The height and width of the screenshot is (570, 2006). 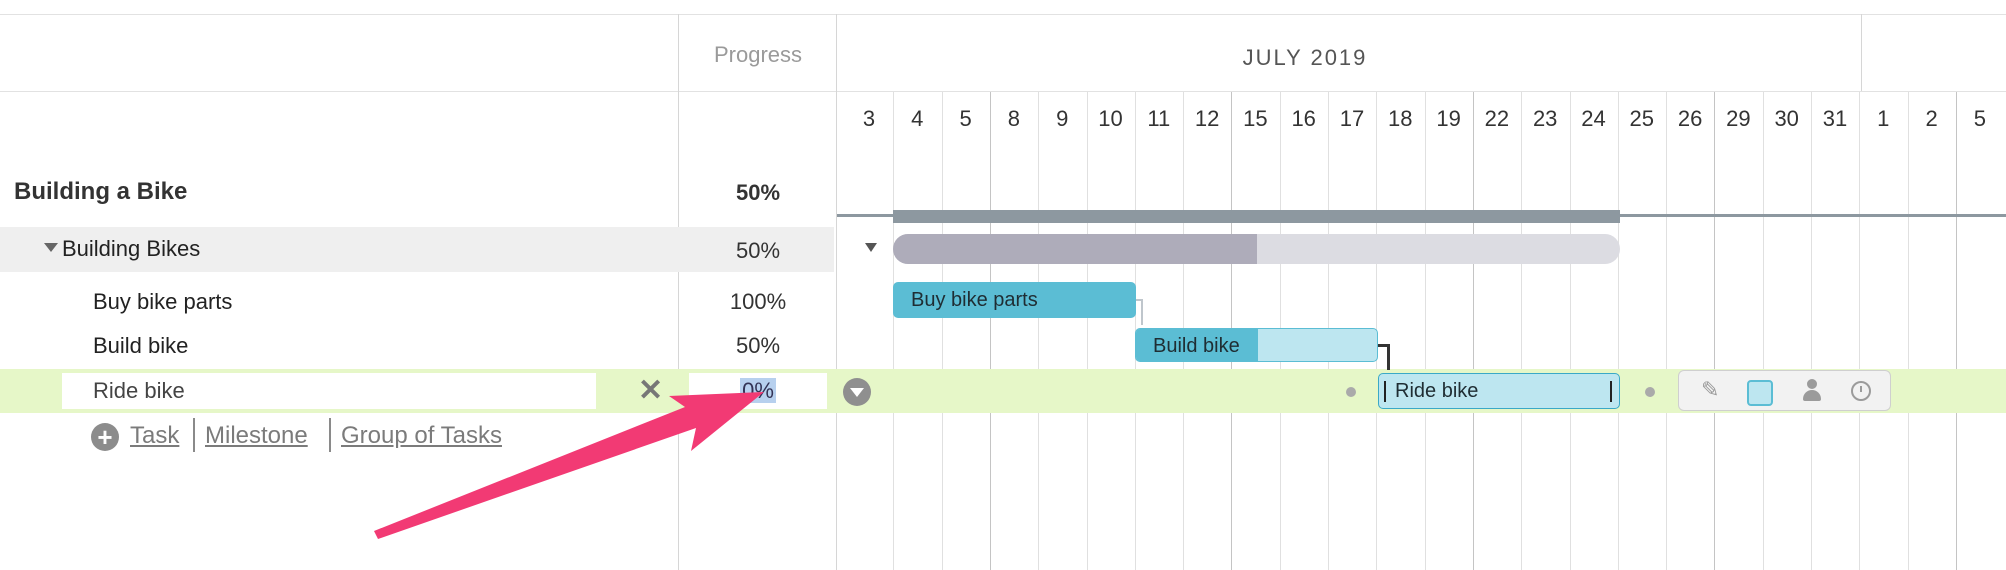 I want to click on timeline-day-label: 12, so click(x=1207, y=118).